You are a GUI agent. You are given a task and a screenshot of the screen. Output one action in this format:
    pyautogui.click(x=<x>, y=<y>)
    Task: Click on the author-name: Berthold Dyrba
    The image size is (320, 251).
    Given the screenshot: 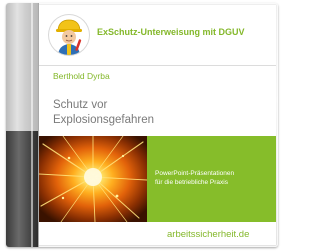 What is the action you would take?
    pyautogui.click(x=81, y=76)
    